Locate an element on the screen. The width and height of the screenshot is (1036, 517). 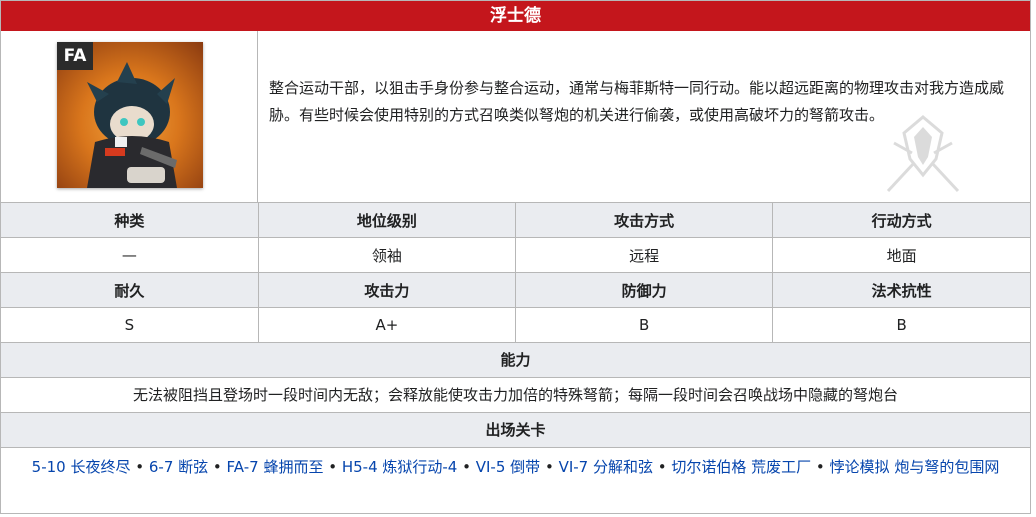
stats-value-row-2: S A+ B B is located at coordinates (515, 325).